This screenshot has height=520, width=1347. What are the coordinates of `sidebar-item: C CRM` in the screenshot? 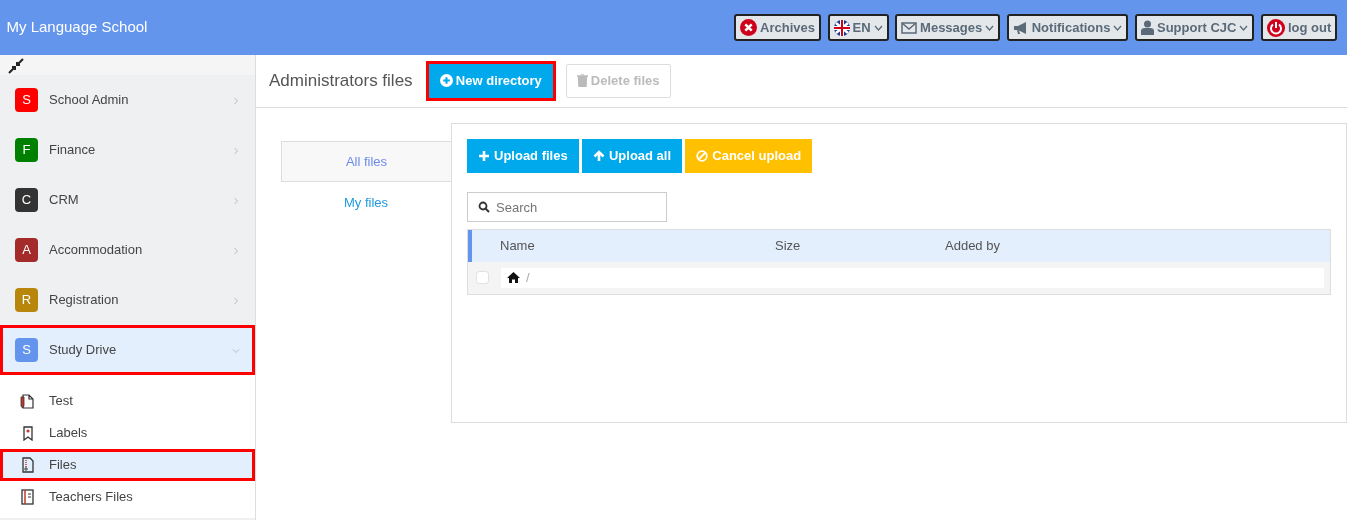 It's located at (127, 200).